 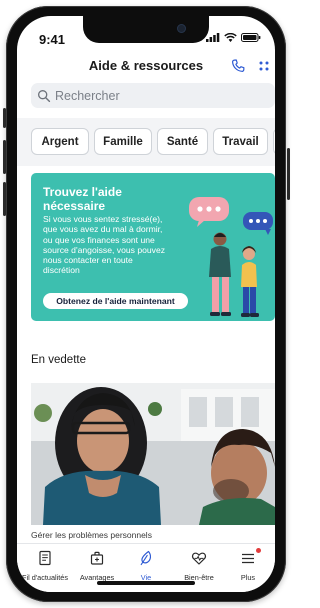 What do you see at coordinates (274, 141) in the screenshot?
I see `category-chip-next` at bounding box center [274, 141].